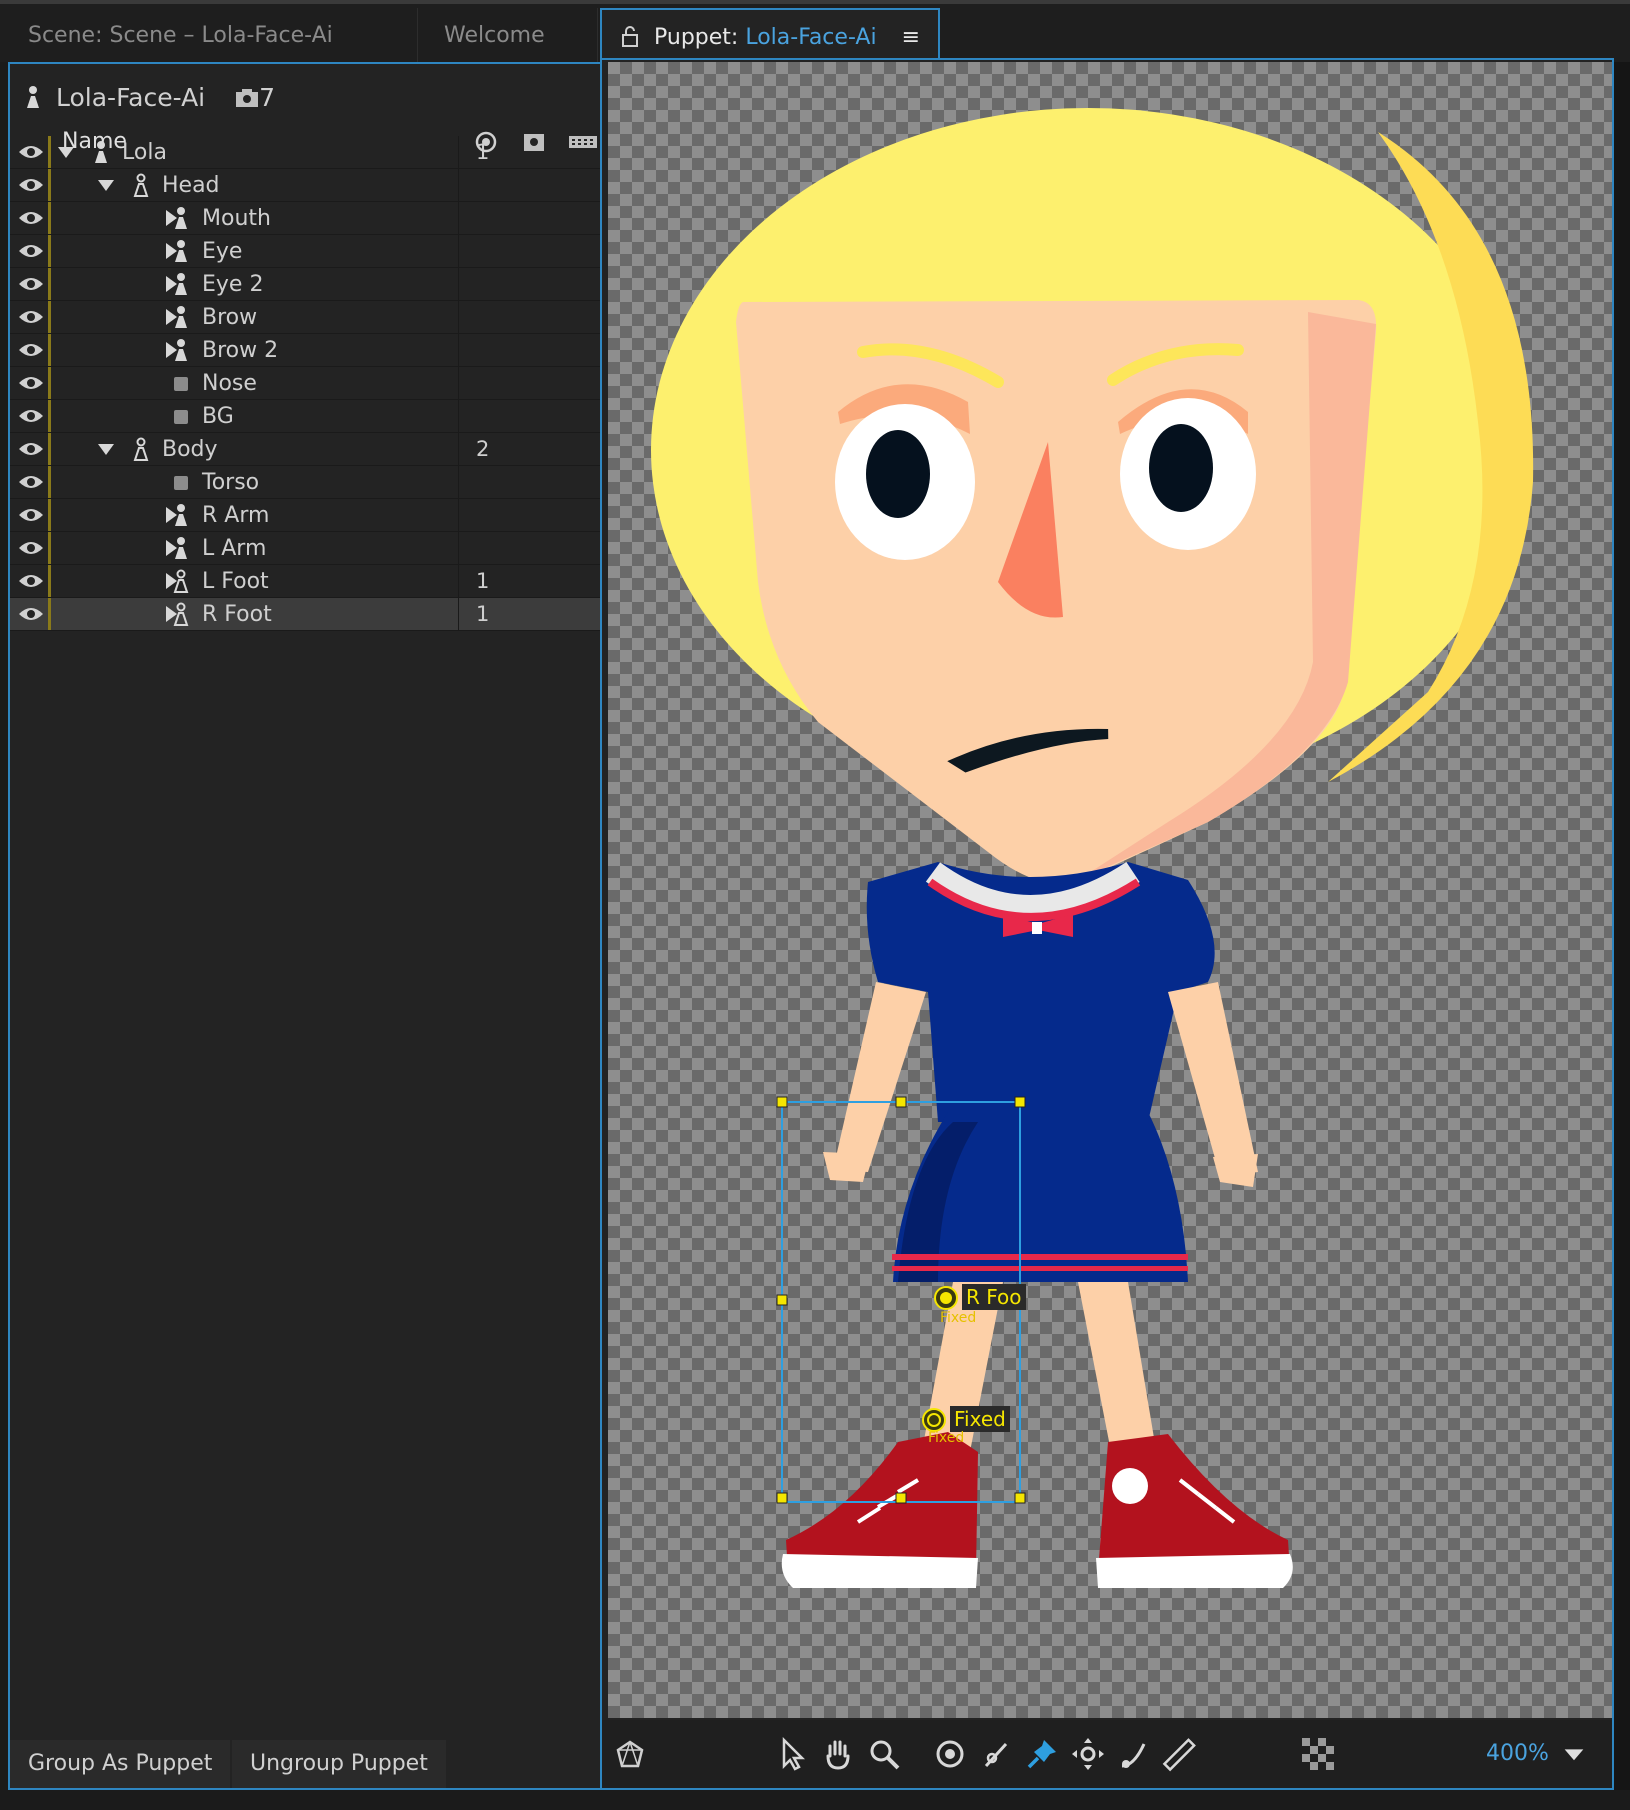 This screenshot has width=1630, height=1810. I want to click on layer-count: 2, so click(483, 449).